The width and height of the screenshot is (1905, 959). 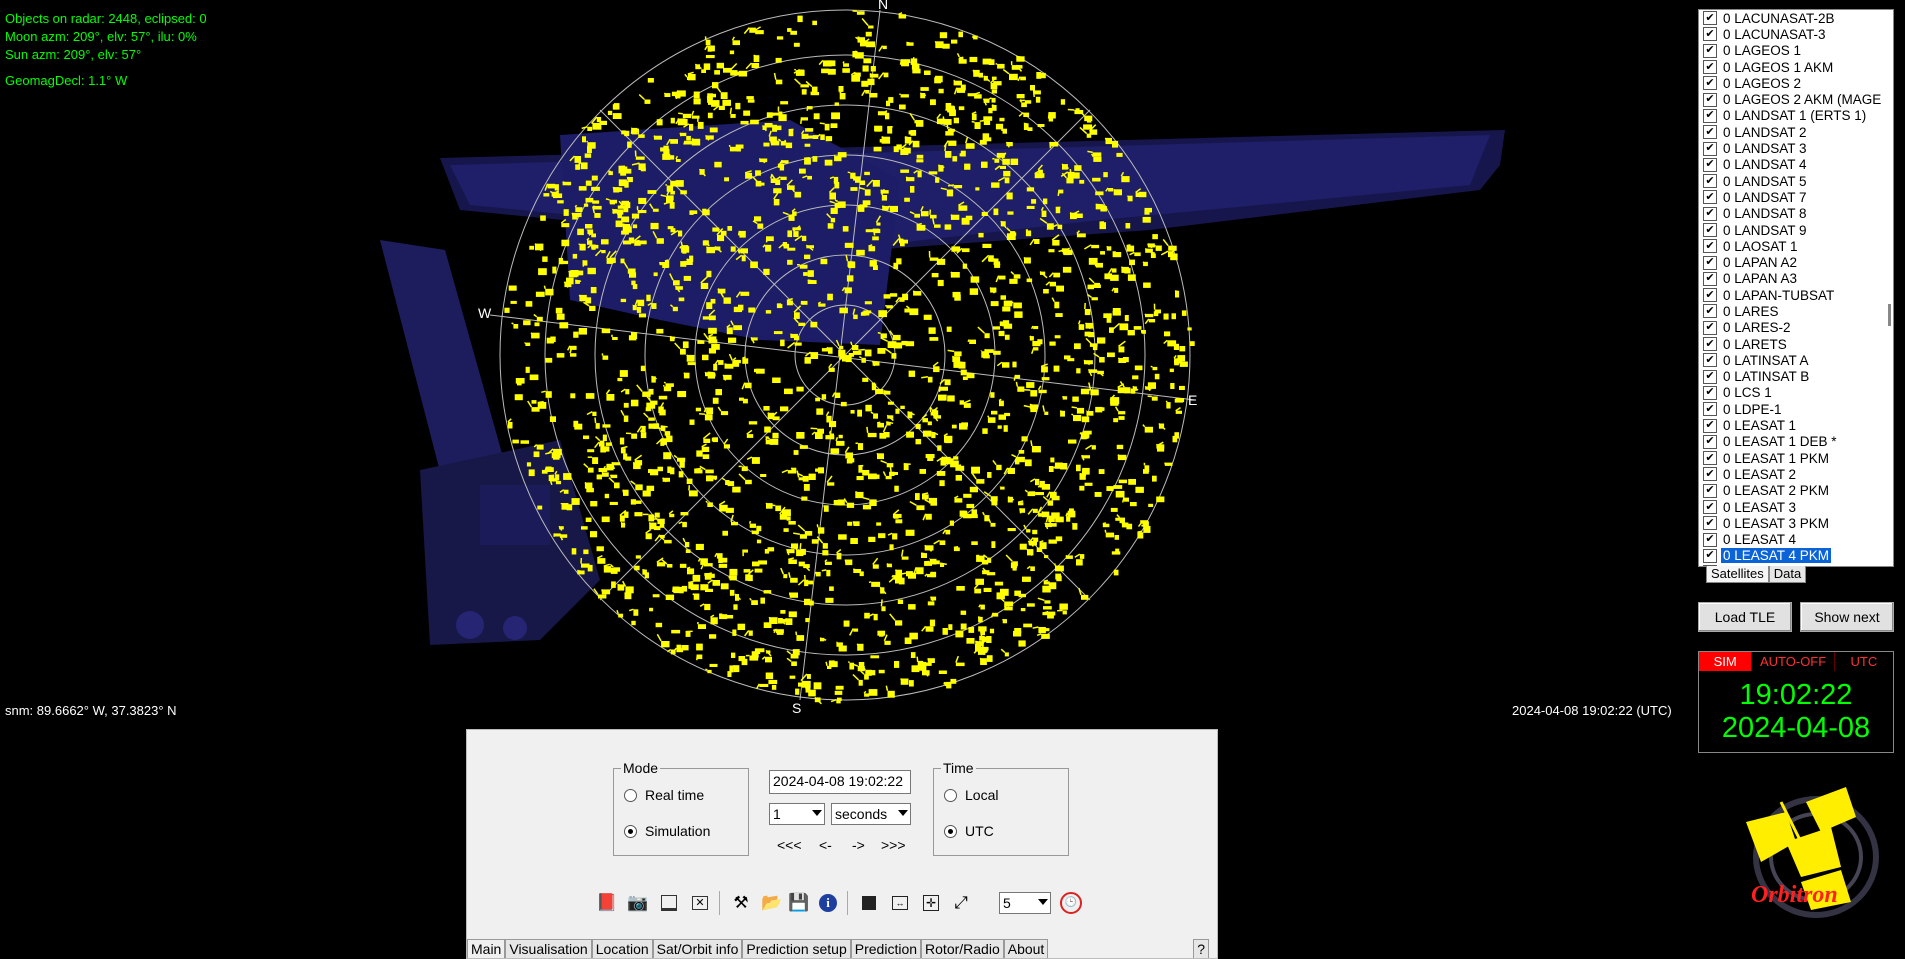 I want to click on tools-icon: ⚒, so click(x=741, y=903).